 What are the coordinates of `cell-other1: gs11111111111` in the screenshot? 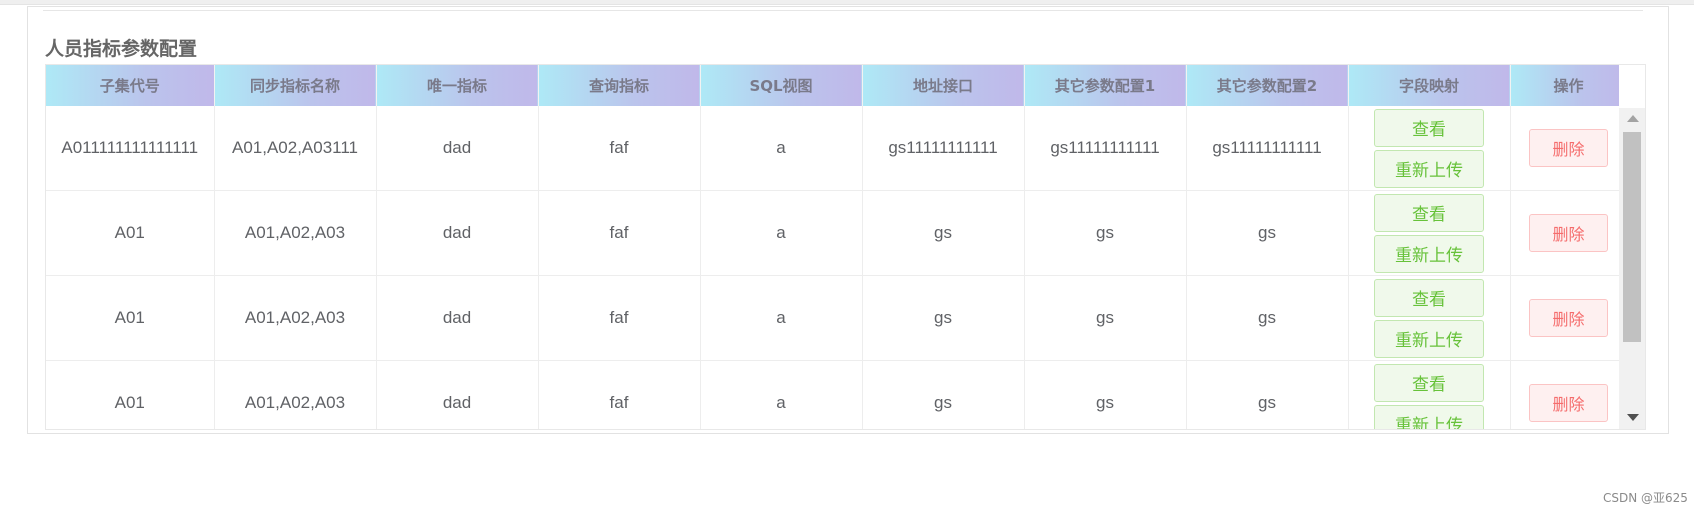 It's located at (1105, 148).